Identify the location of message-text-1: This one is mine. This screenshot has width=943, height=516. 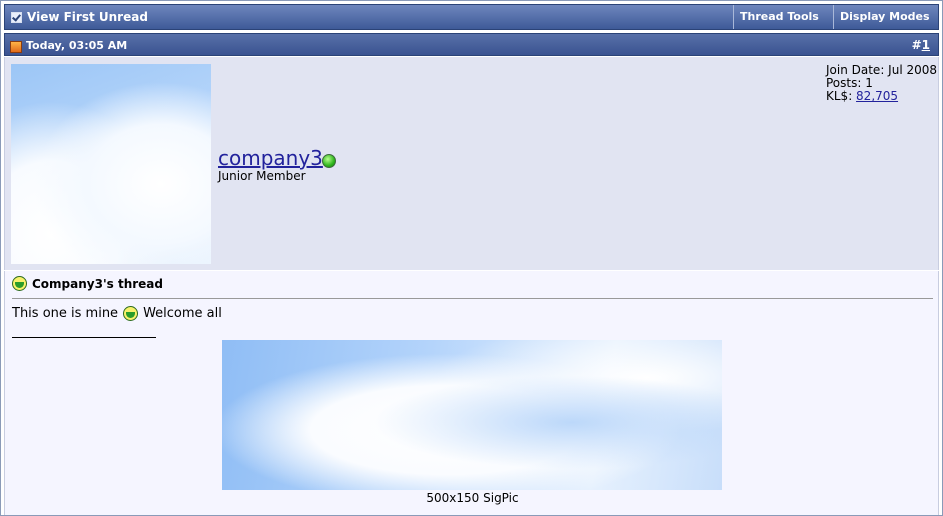
(65, 313).